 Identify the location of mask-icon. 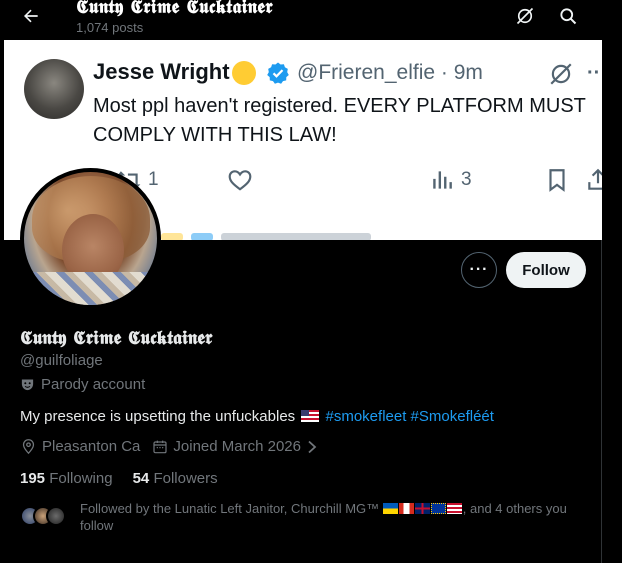
(27, 385).